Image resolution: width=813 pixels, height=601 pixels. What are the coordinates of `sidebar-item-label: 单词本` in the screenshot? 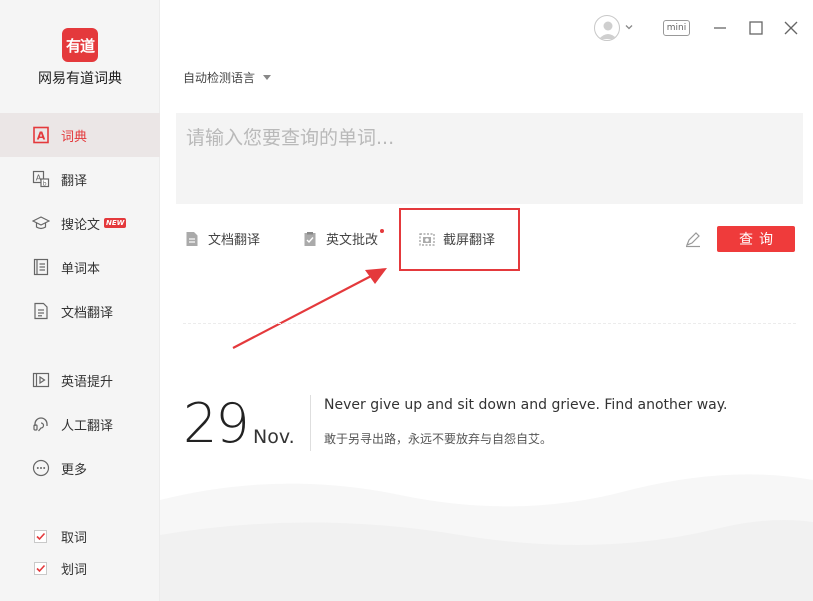 It's located at (81, 269).